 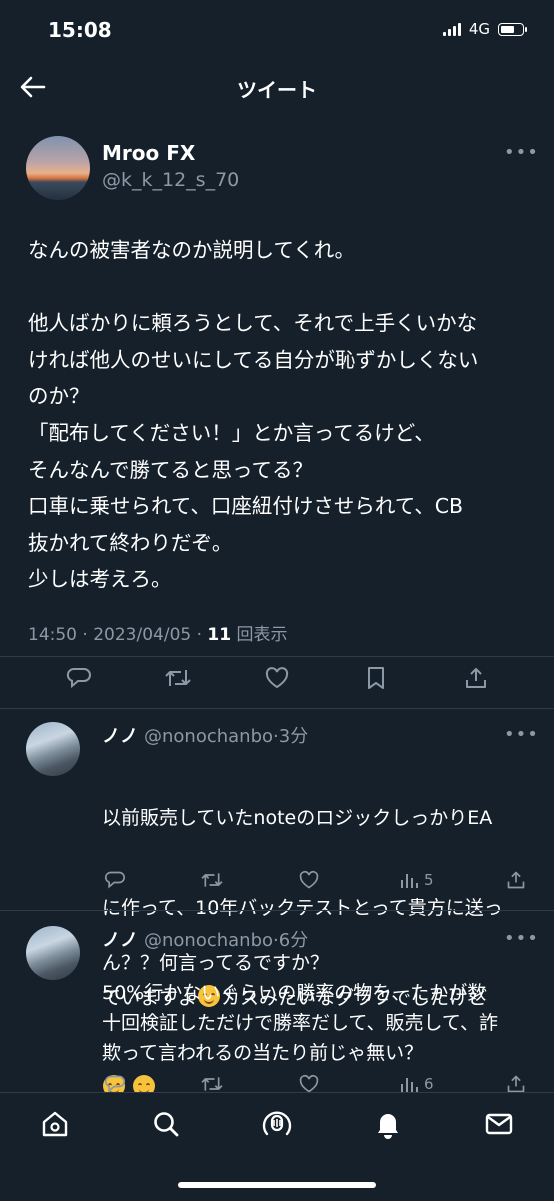 What do you see at coordinates (58, 168) in the screenshot?
I see `author-avatar` at bounding box center [58, 168].